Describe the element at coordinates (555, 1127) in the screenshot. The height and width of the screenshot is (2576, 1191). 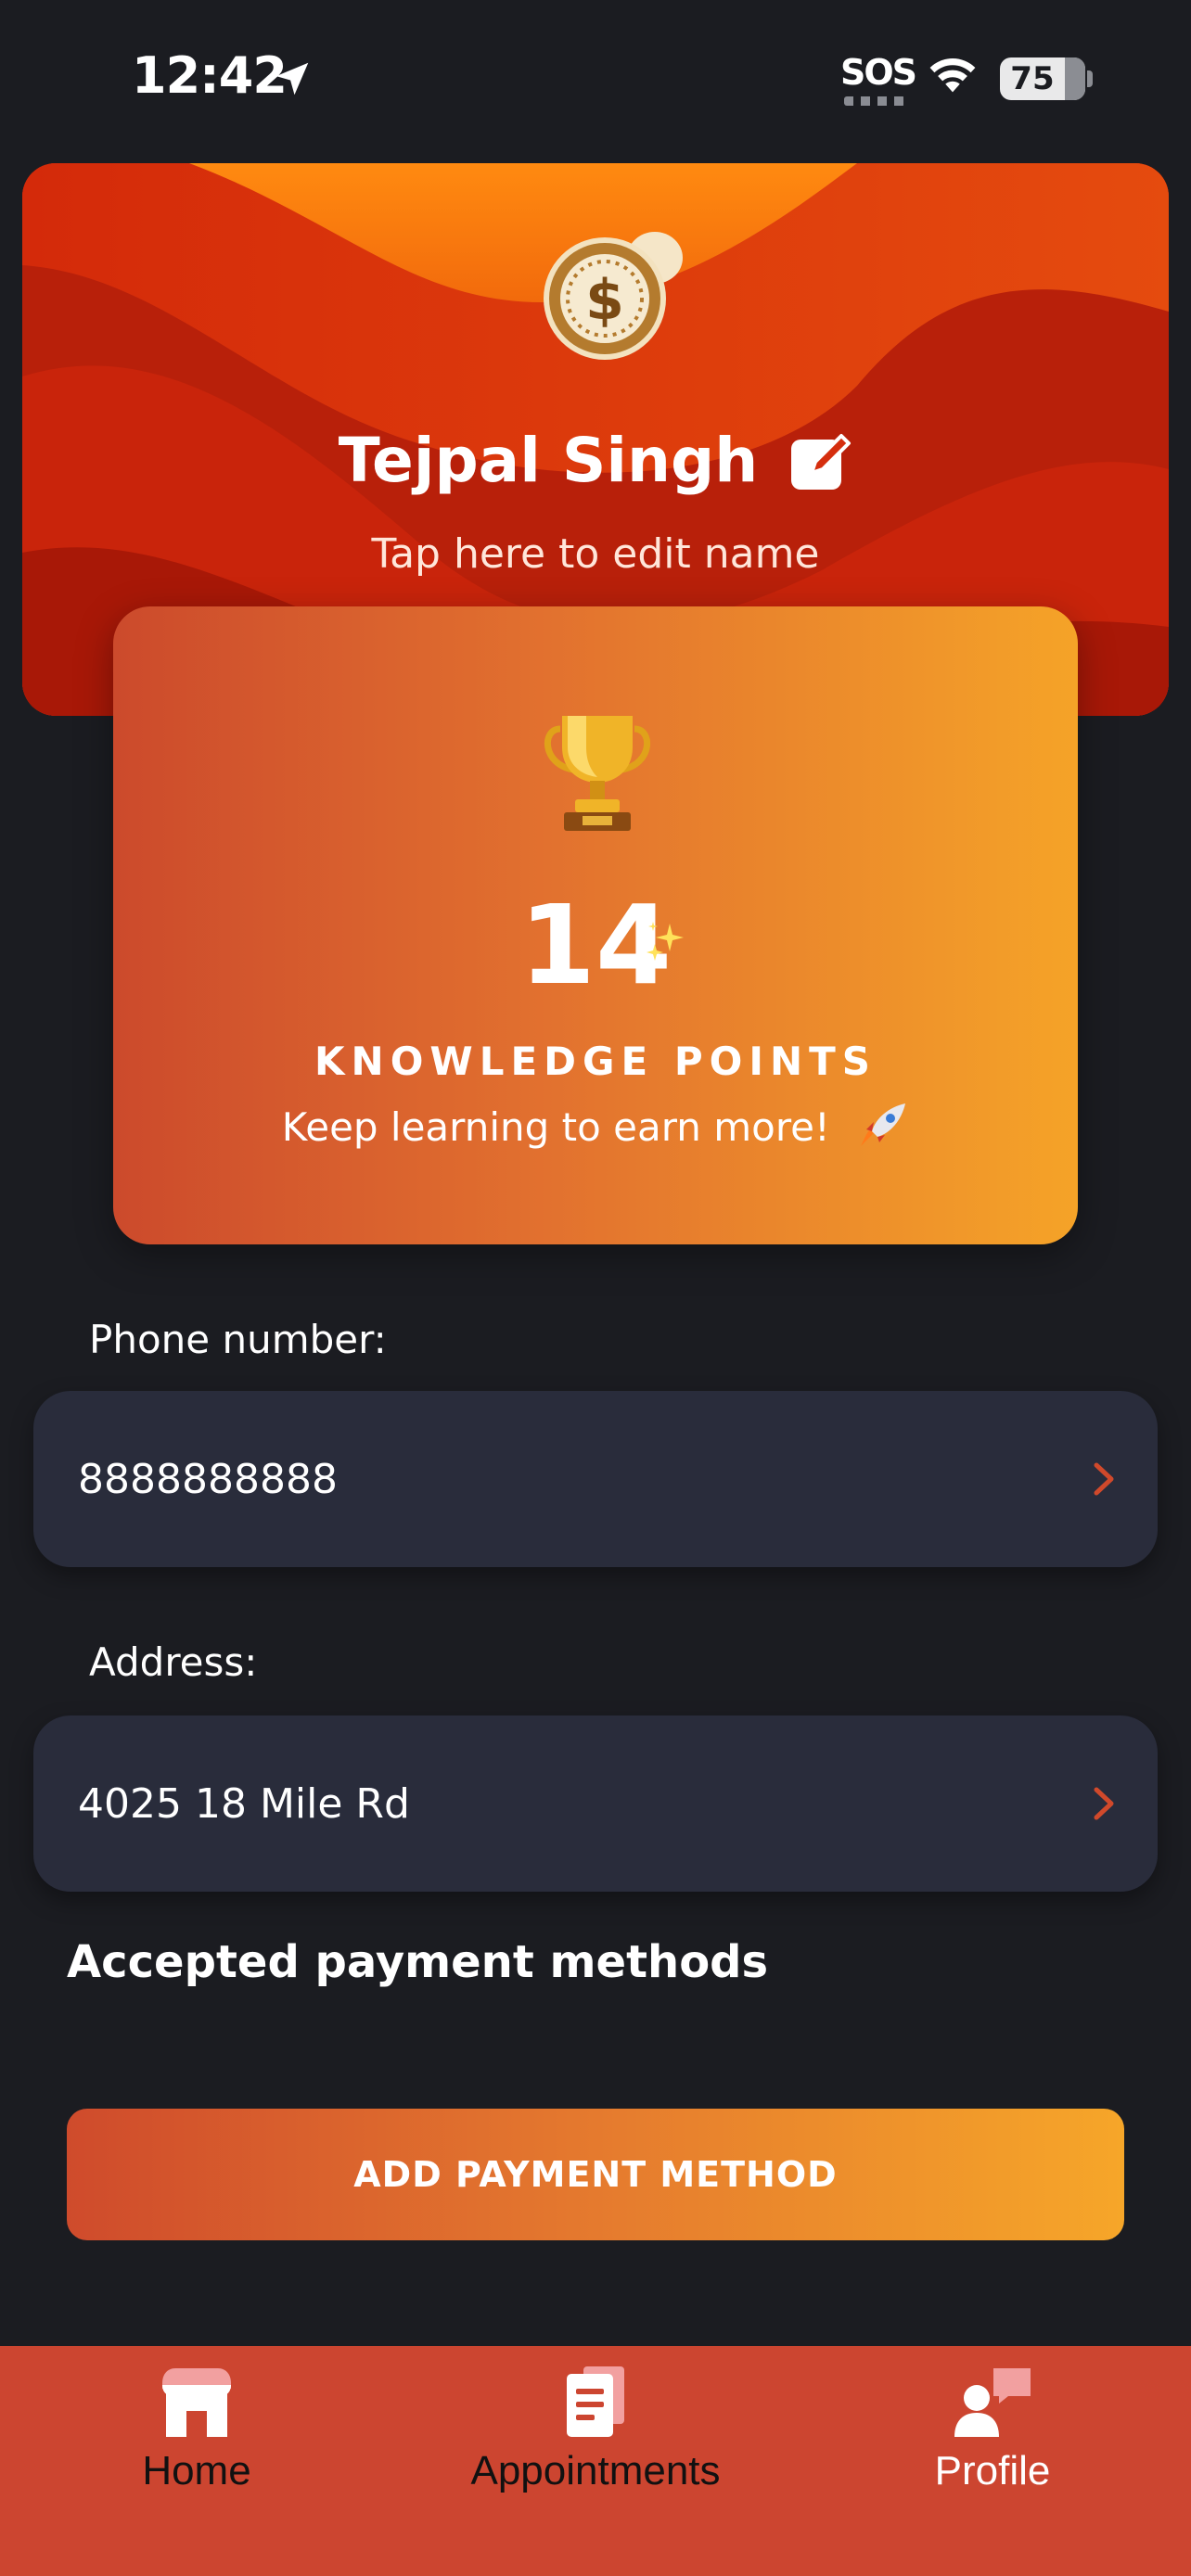
I see `points-subtitle-text: Keep learning to earn more!` at that location.